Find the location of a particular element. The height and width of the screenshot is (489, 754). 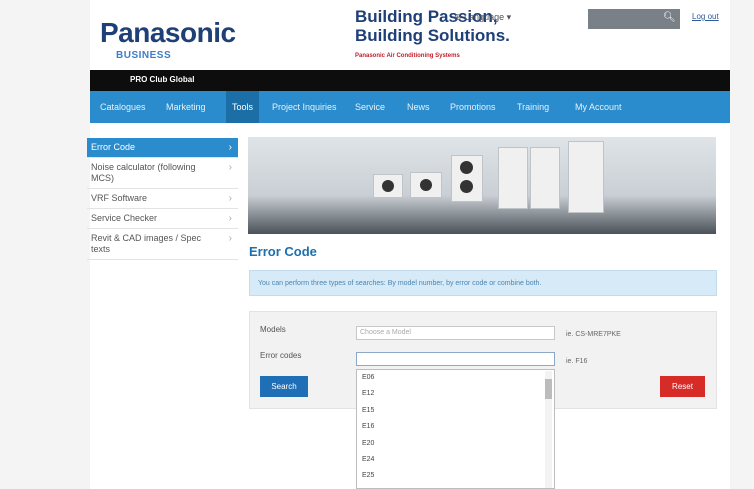

models-label: Models is located at coordinates (273, 329).